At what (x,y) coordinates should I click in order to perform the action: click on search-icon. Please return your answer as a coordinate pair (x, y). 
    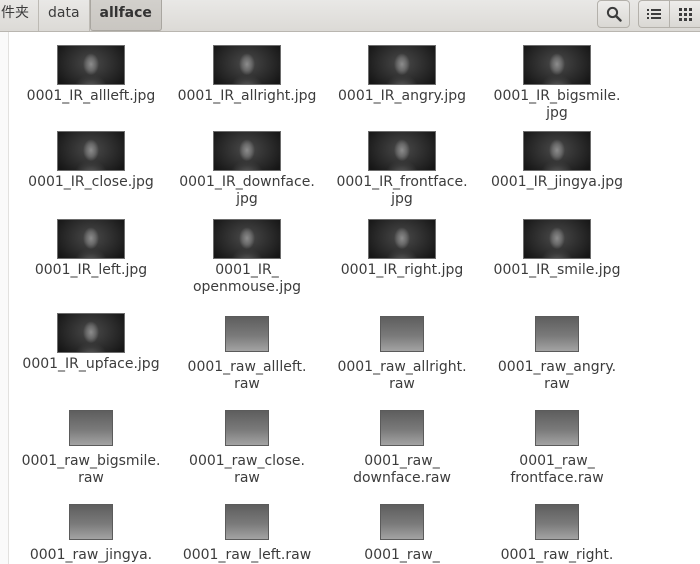
    Looking at the image, I should click on (614, 14).